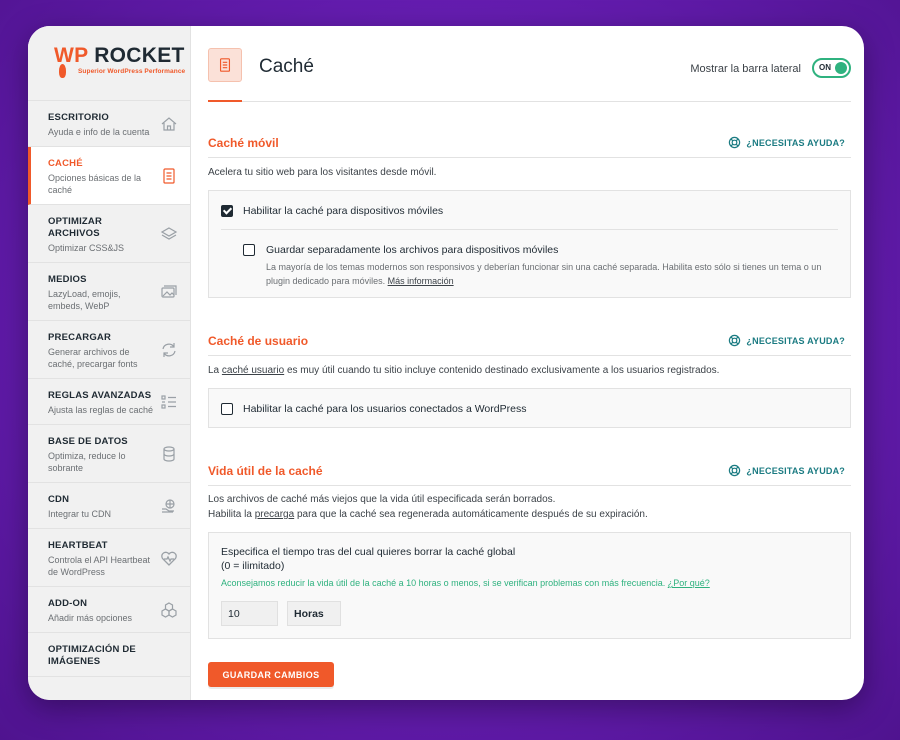  I want to click on page-icon, so click(169, 175).